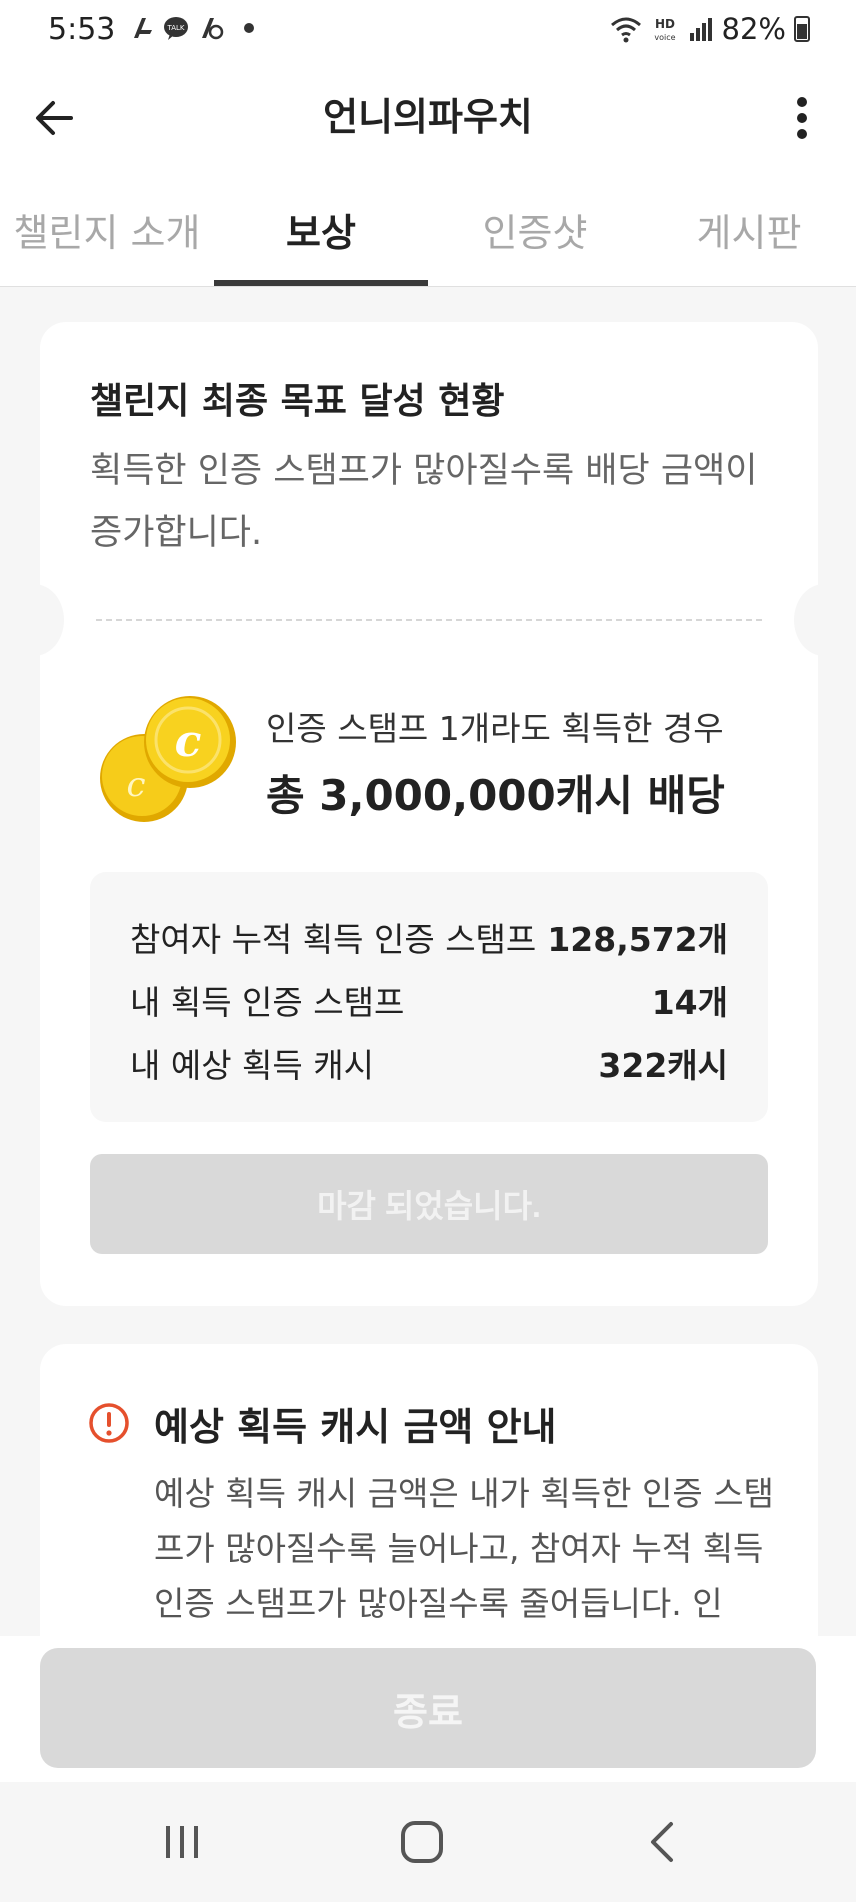  I want to click on stat-row-total-stamps: 참여자 누적 획득 인증 스탬프 128,572개, so click(429, 937).